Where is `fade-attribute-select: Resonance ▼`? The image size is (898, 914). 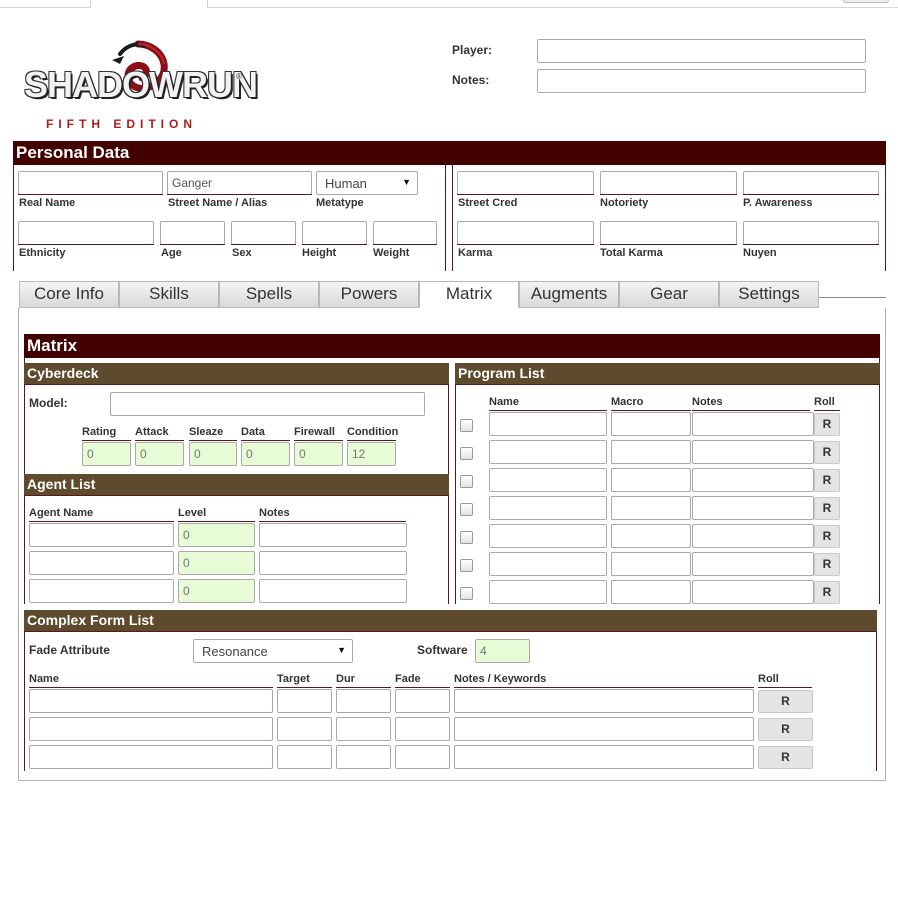 fade-attribute-select: Resonance ▼ is located at coordinates (273, 651).